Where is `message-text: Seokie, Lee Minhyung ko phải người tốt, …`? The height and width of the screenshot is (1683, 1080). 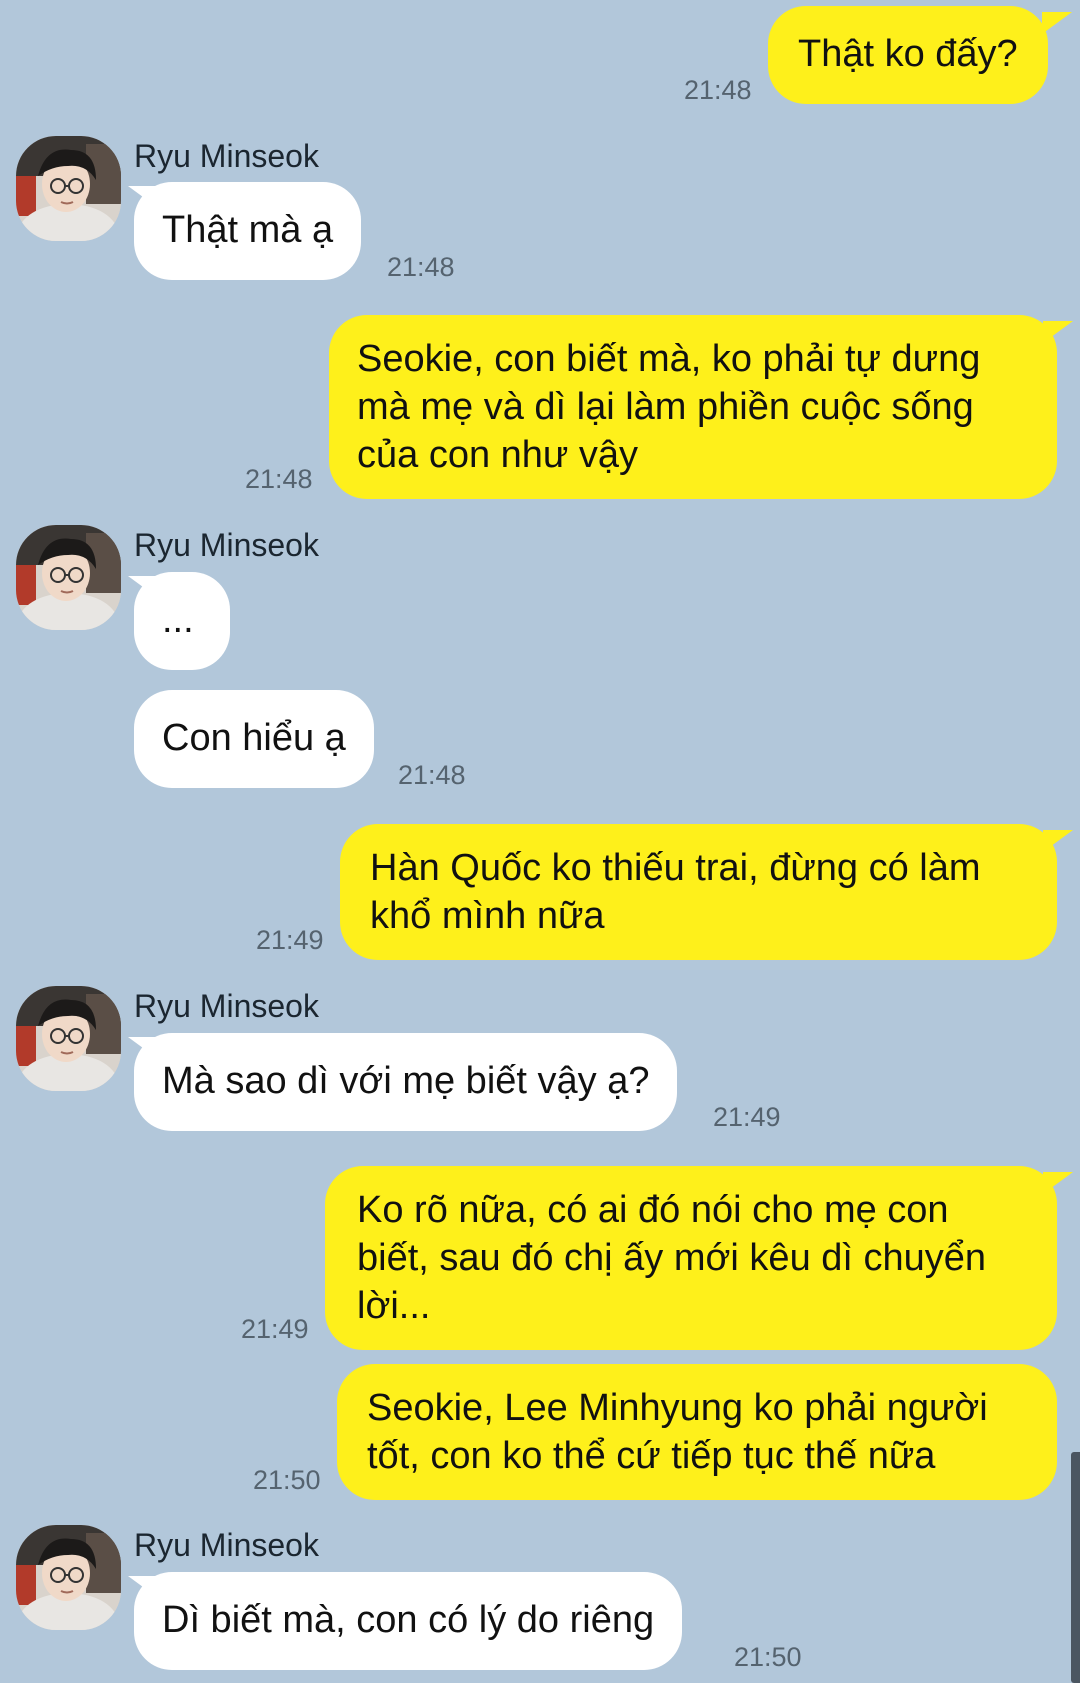 message-text: Seokie, Lee Minhyung ko phải người tốt, … is located at coordinates (677, 1432).